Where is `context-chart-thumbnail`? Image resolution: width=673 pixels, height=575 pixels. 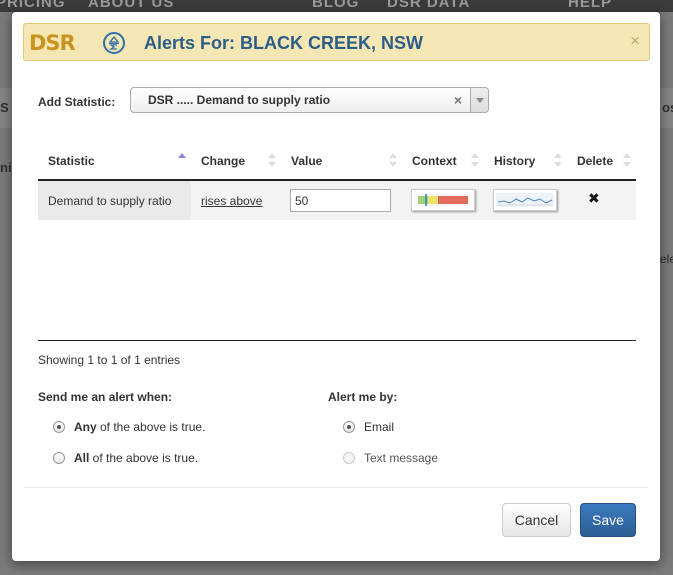 context-chart-thumbnail is located at coordinates (443, 200).